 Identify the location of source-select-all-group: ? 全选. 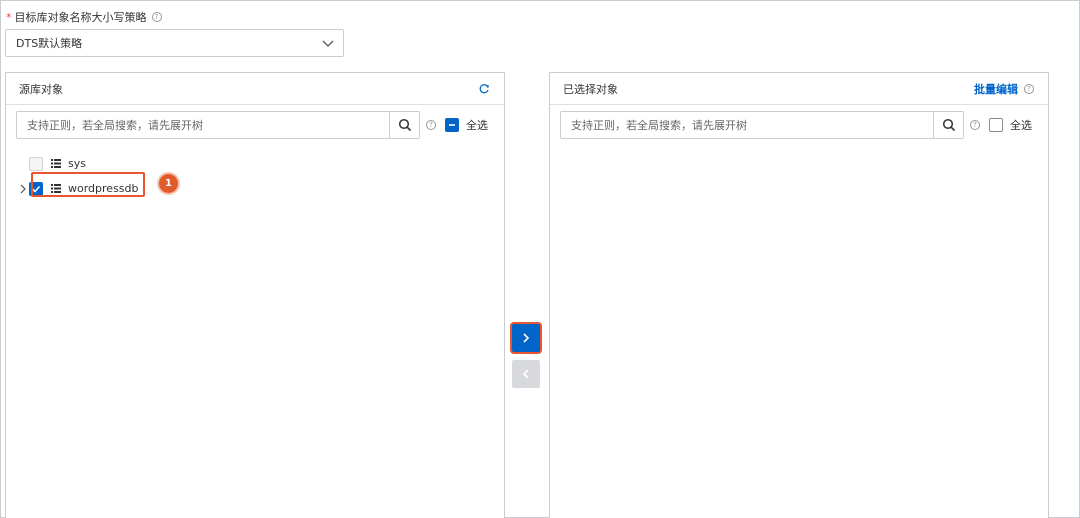
(457, 125).